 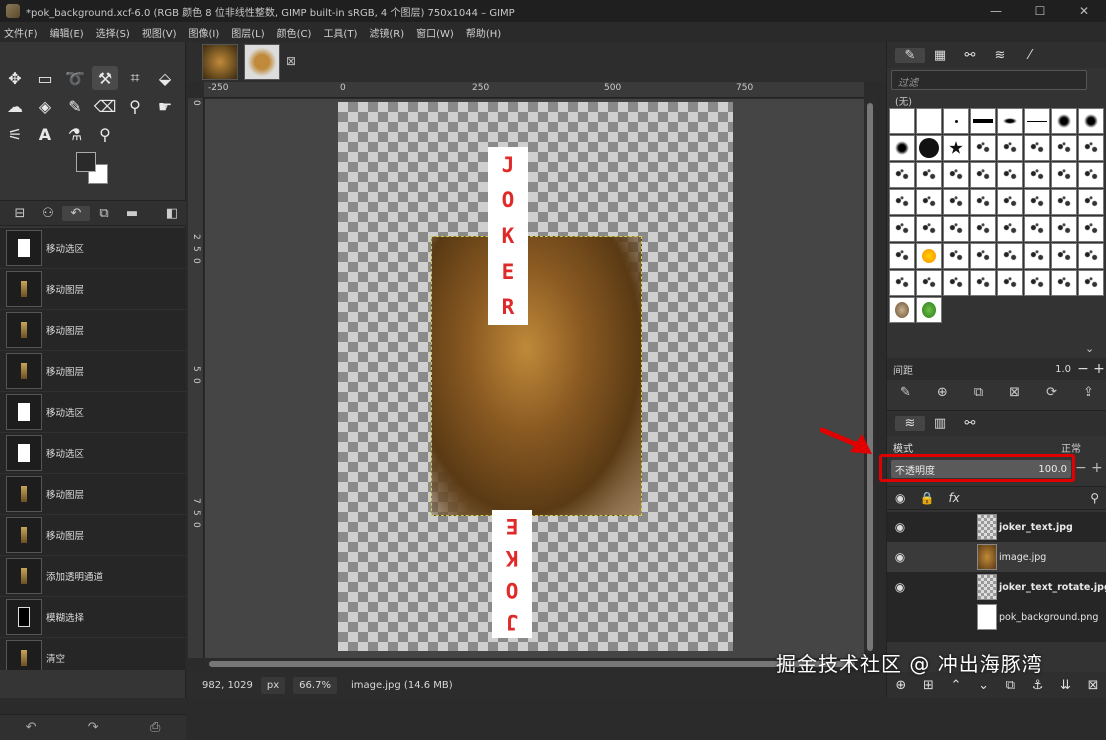 I want to click on paintbrush-tool-icon: ✎, so click(x=75, y=106).